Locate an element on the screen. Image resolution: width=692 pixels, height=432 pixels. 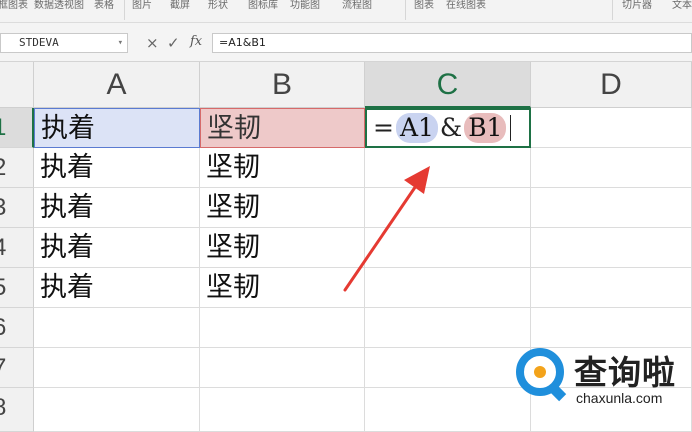
cell-b7 is located at coordinates (282, 368).